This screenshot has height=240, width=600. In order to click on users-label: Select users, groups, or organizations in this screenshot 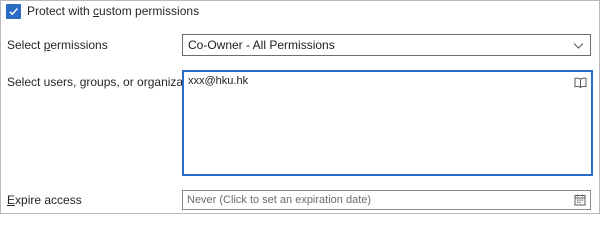, I will do `click(108, 82)`.